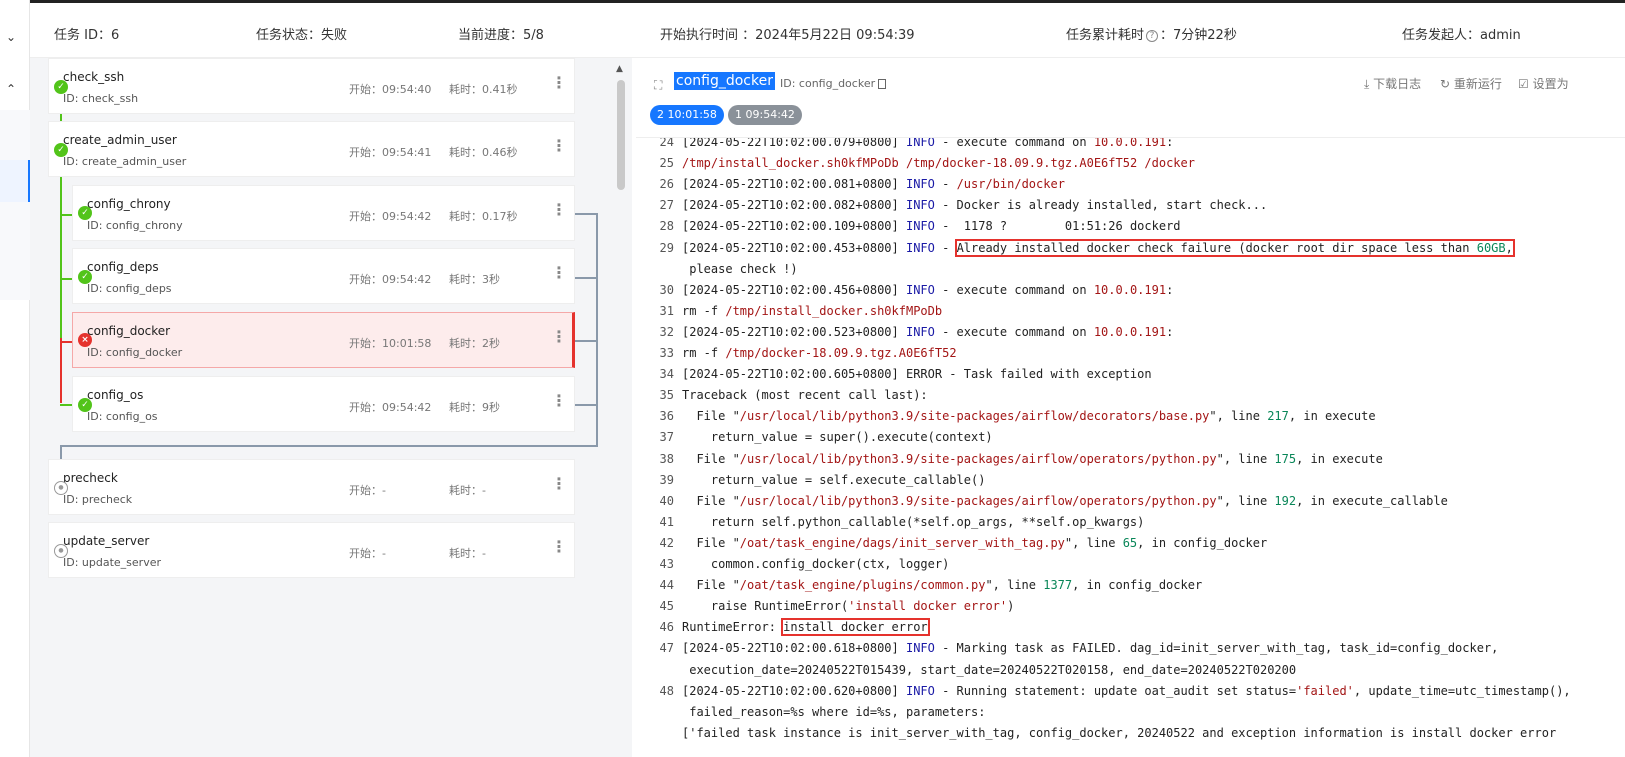 Image resolution: width=1625 pixels, height=757 pixels. I want to click on task-id-label: ID: check_ssh, so click(101, 98).